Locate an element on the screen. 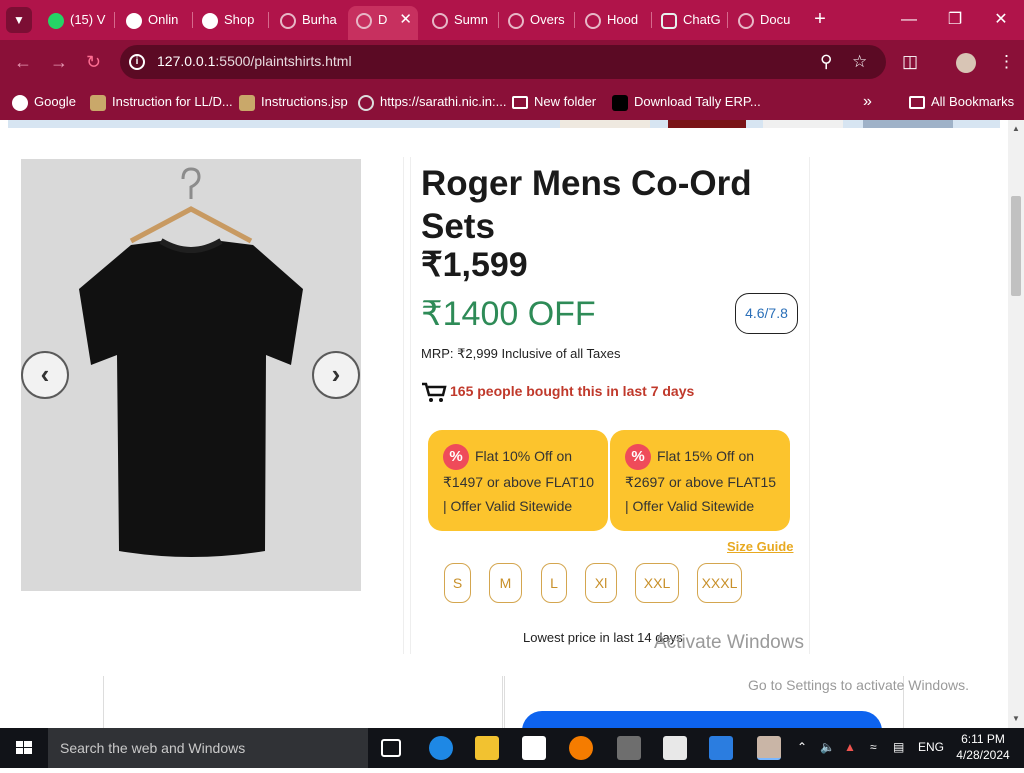 This screenshot has width=1024, height=773. bookmark-google: Google is located at coordinates (44, 102).